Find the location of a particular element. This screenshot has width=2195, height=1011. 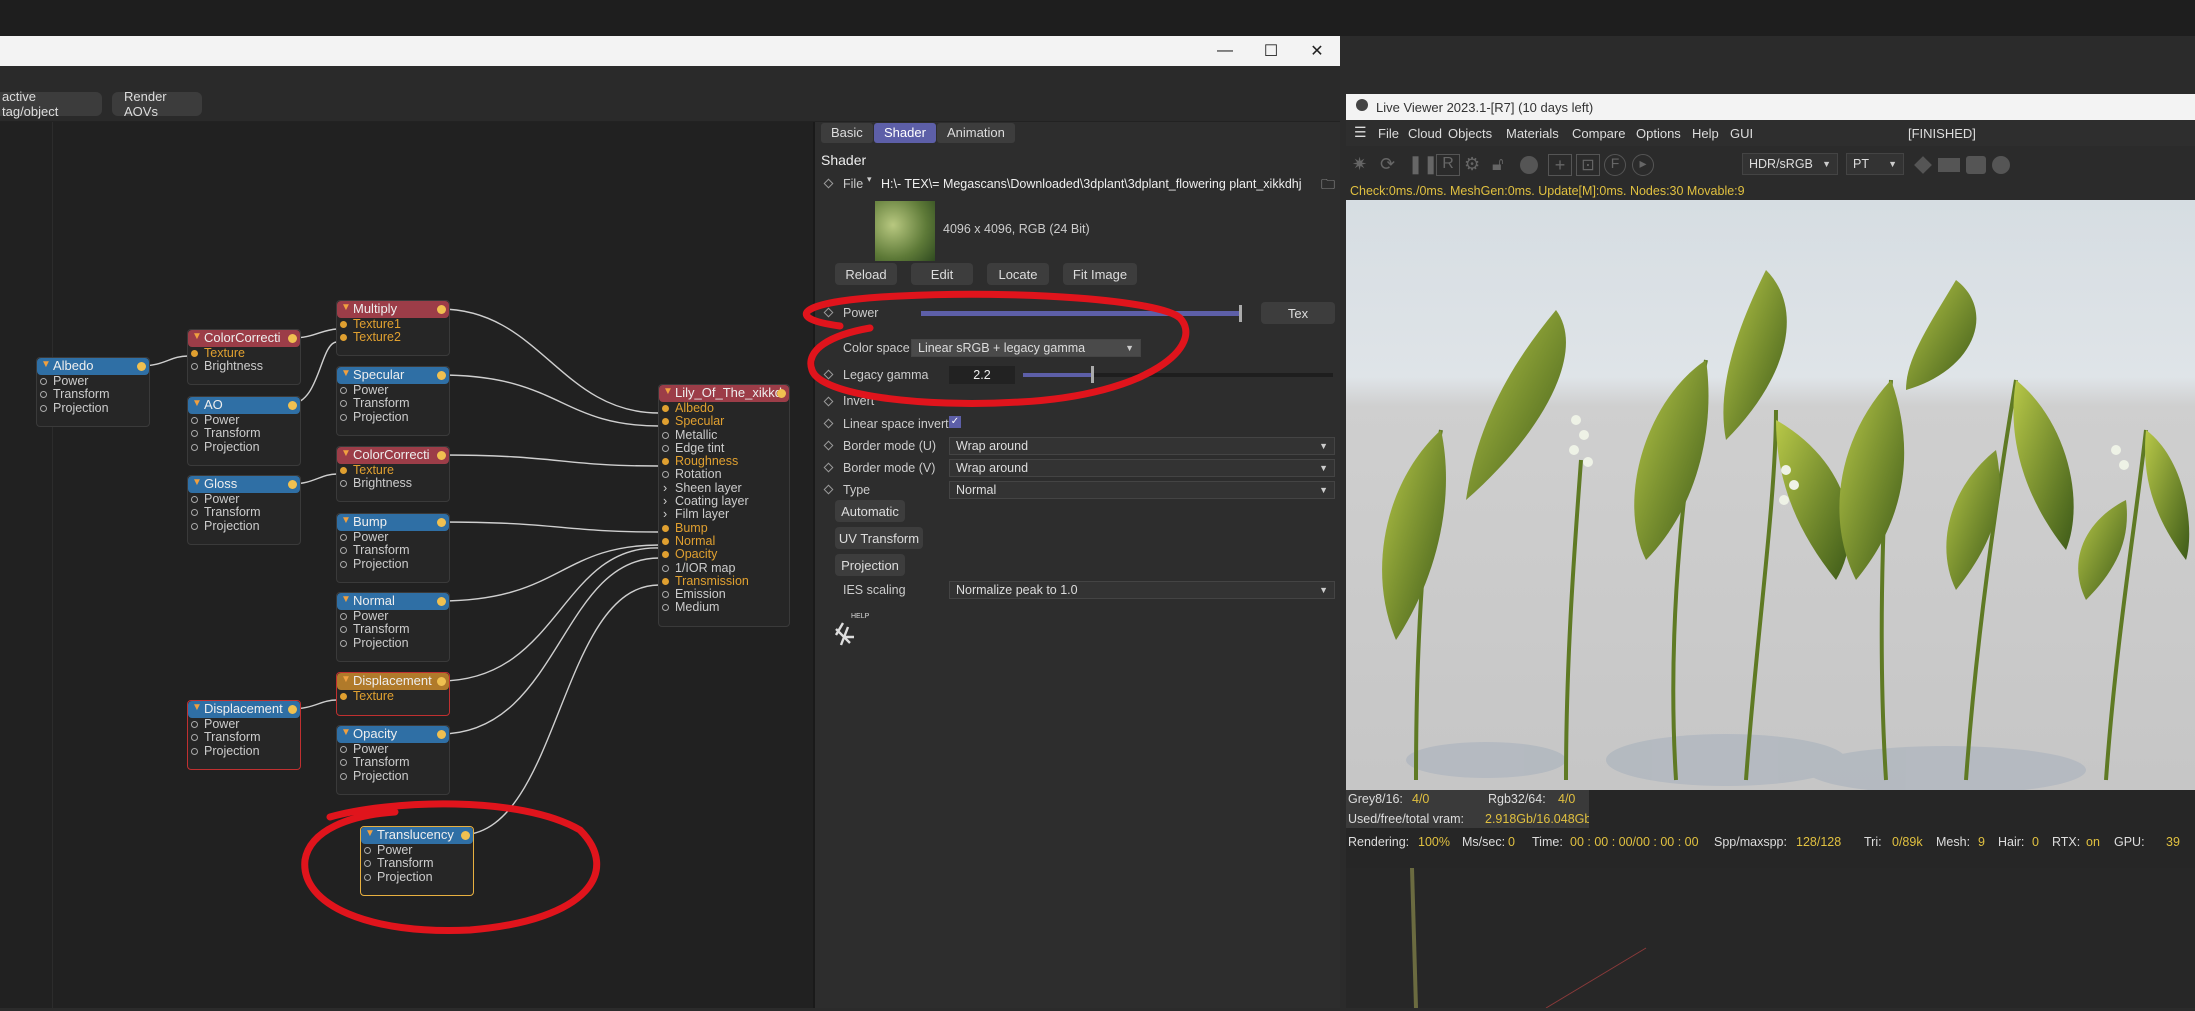

live-viewer-toolbar: ✷ ⟳ ❚❚ R ⚙ 🔓︎ + ⊡ F ▸ HDR/sRGB ▼ PT ▼ is located at coordinates (1770, 165).